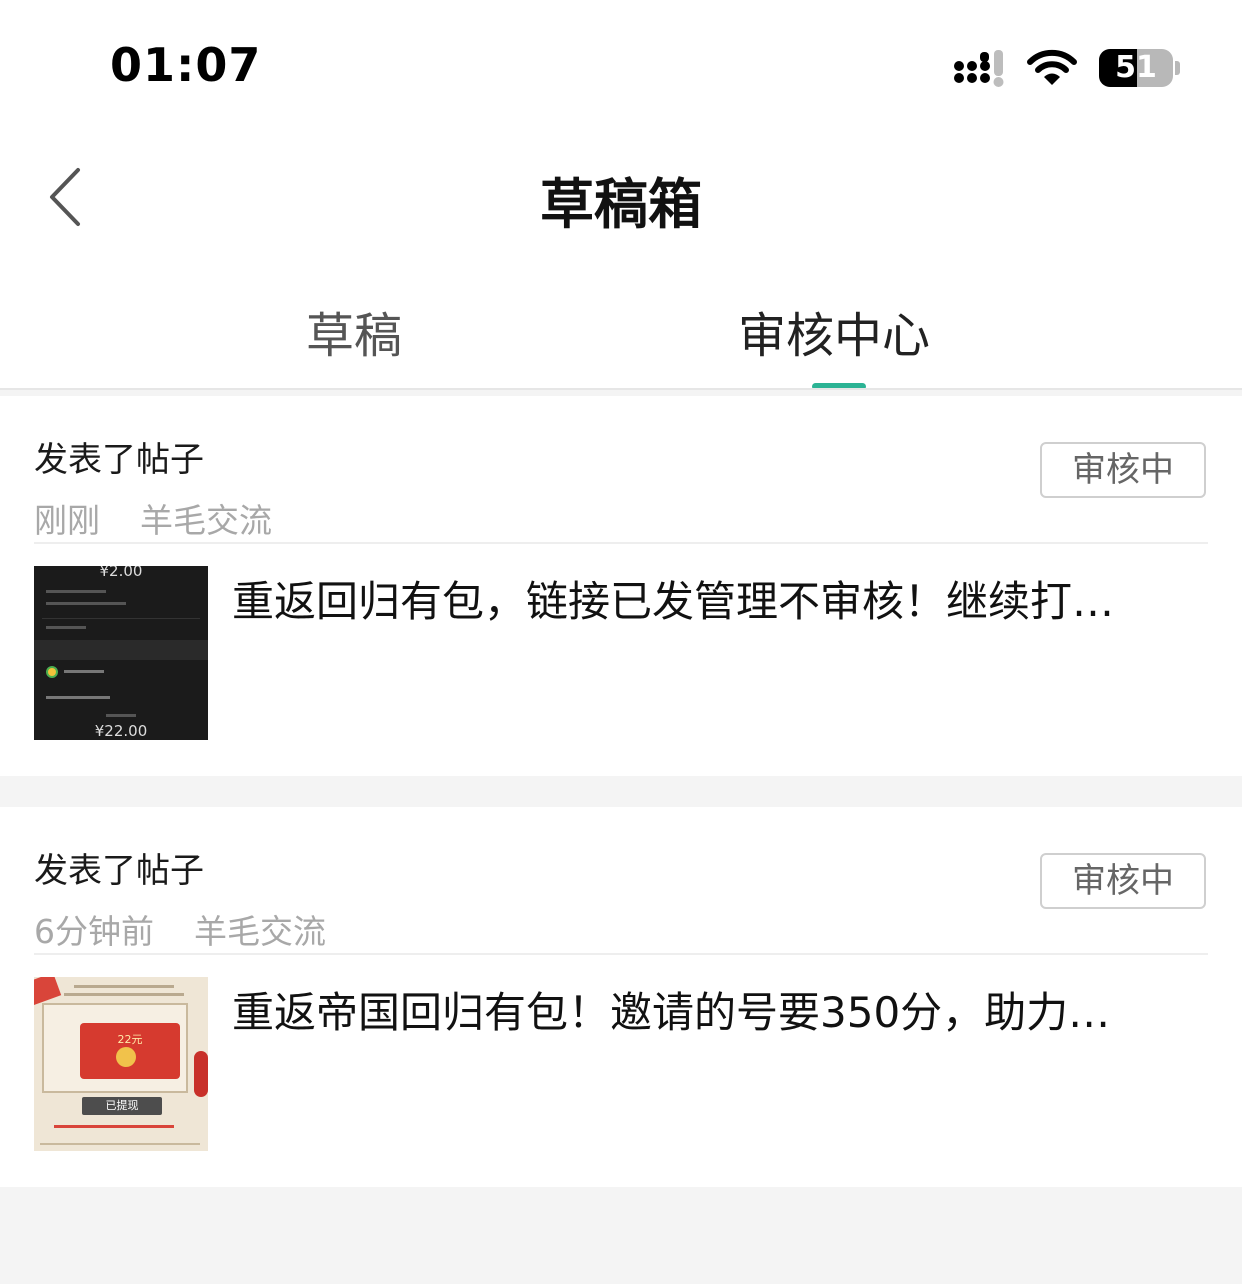  I want to click on page-title: 草稿箱, so click(621, 204).